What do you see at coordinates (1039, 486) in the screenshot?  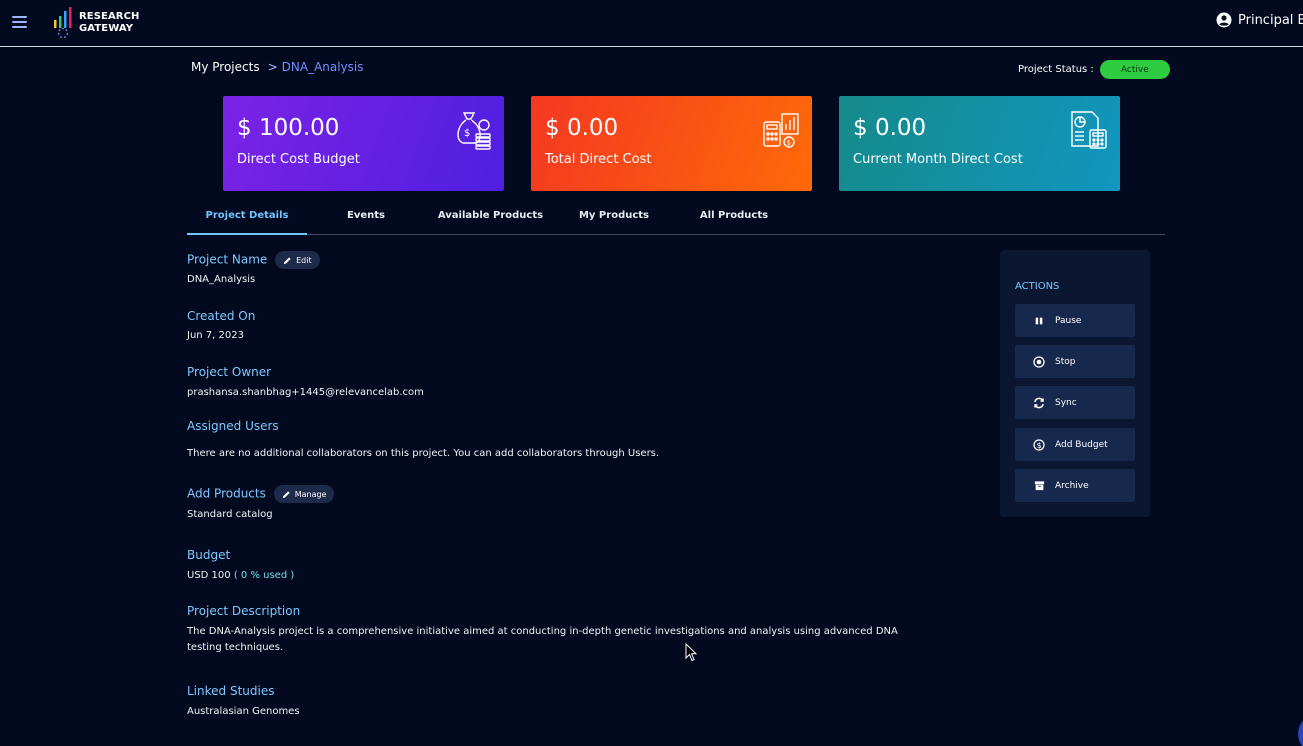 I see `archive-icon` at bounding box center [1039, 486].